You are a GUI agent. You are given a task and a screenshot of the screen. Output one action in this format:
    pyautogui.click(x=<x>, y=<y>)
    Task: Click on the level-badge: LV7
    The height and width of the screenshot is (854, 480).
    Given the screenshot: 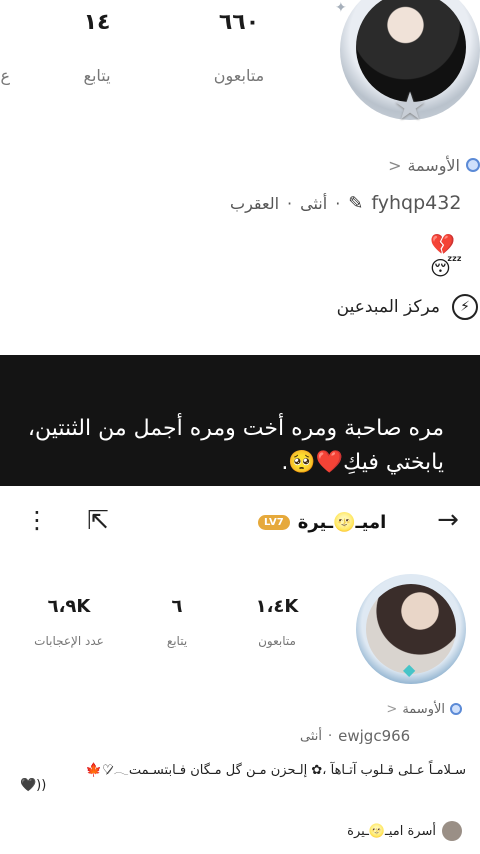 What is the action you would take?
    pyautogui.click(x=274, y=522)
    